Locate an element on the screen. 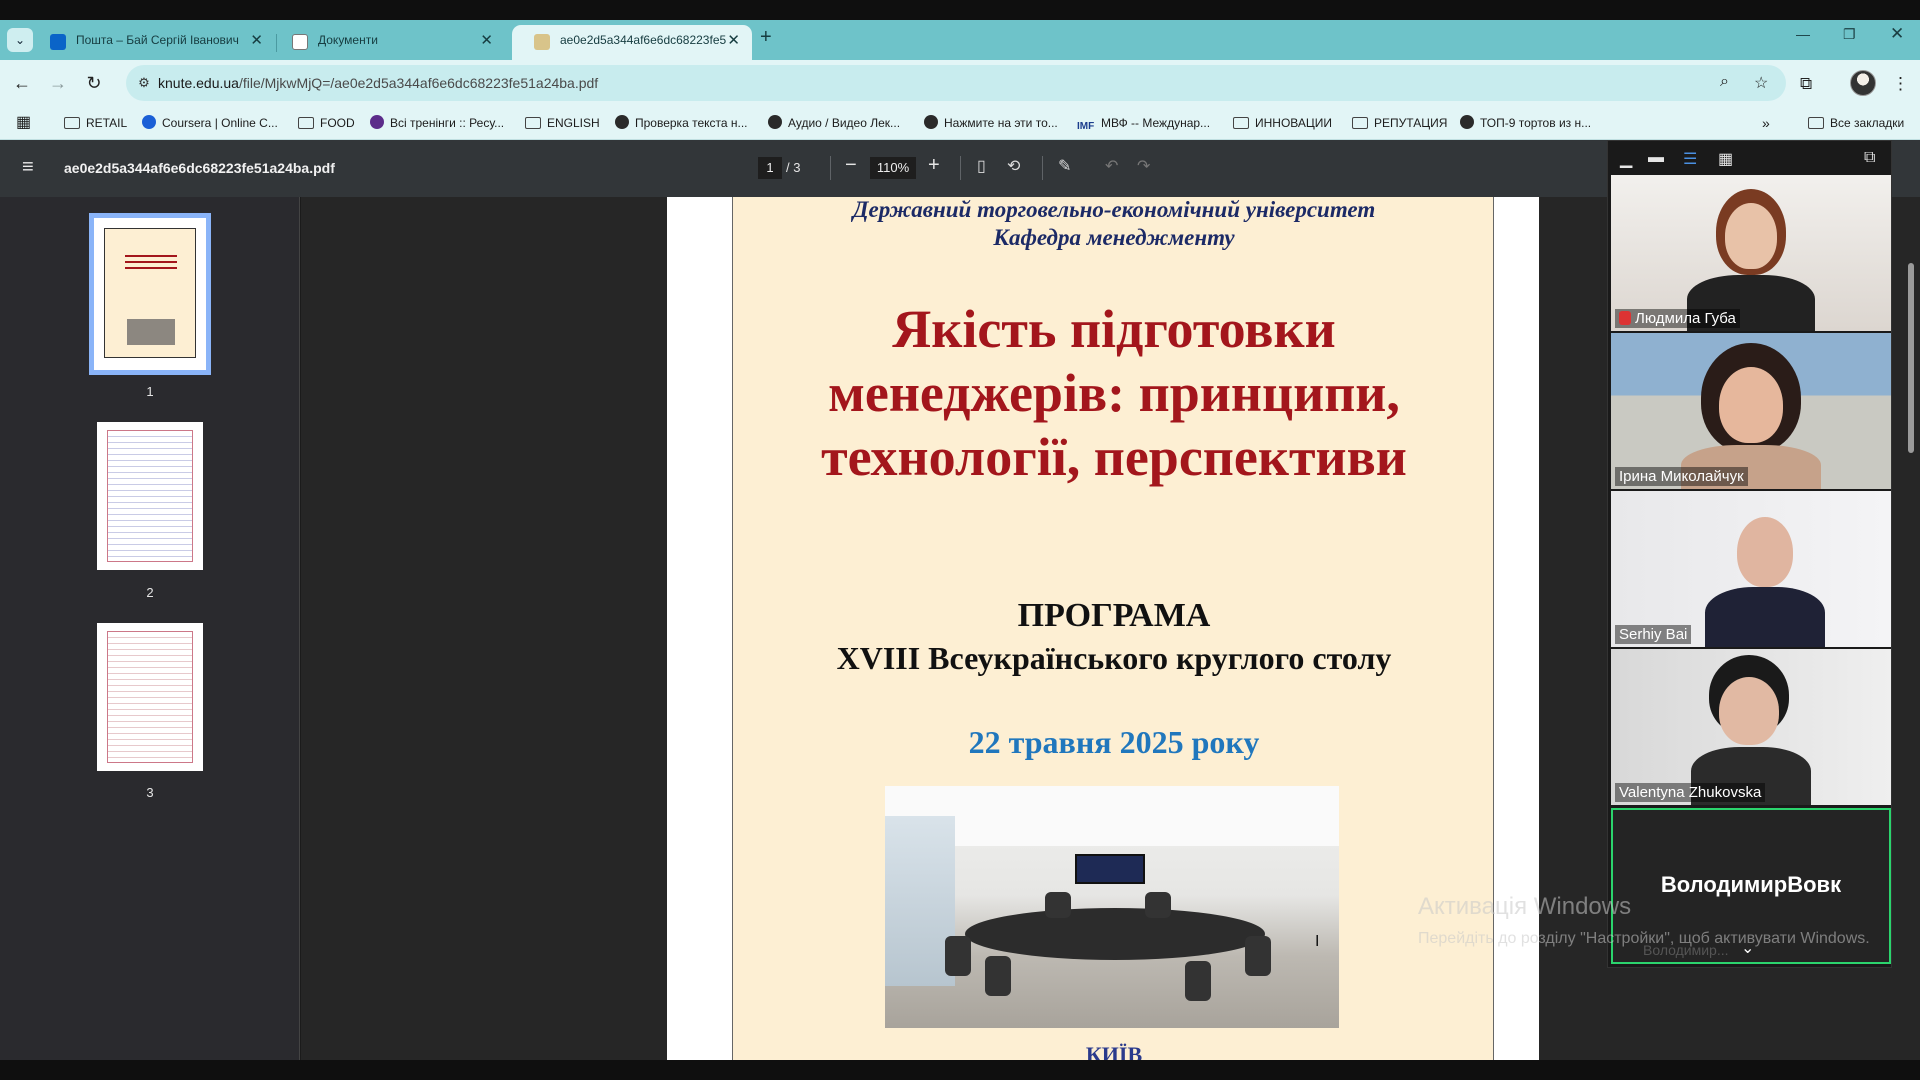  site-info-icon: ⚙ is located at coordinates (144, 83).